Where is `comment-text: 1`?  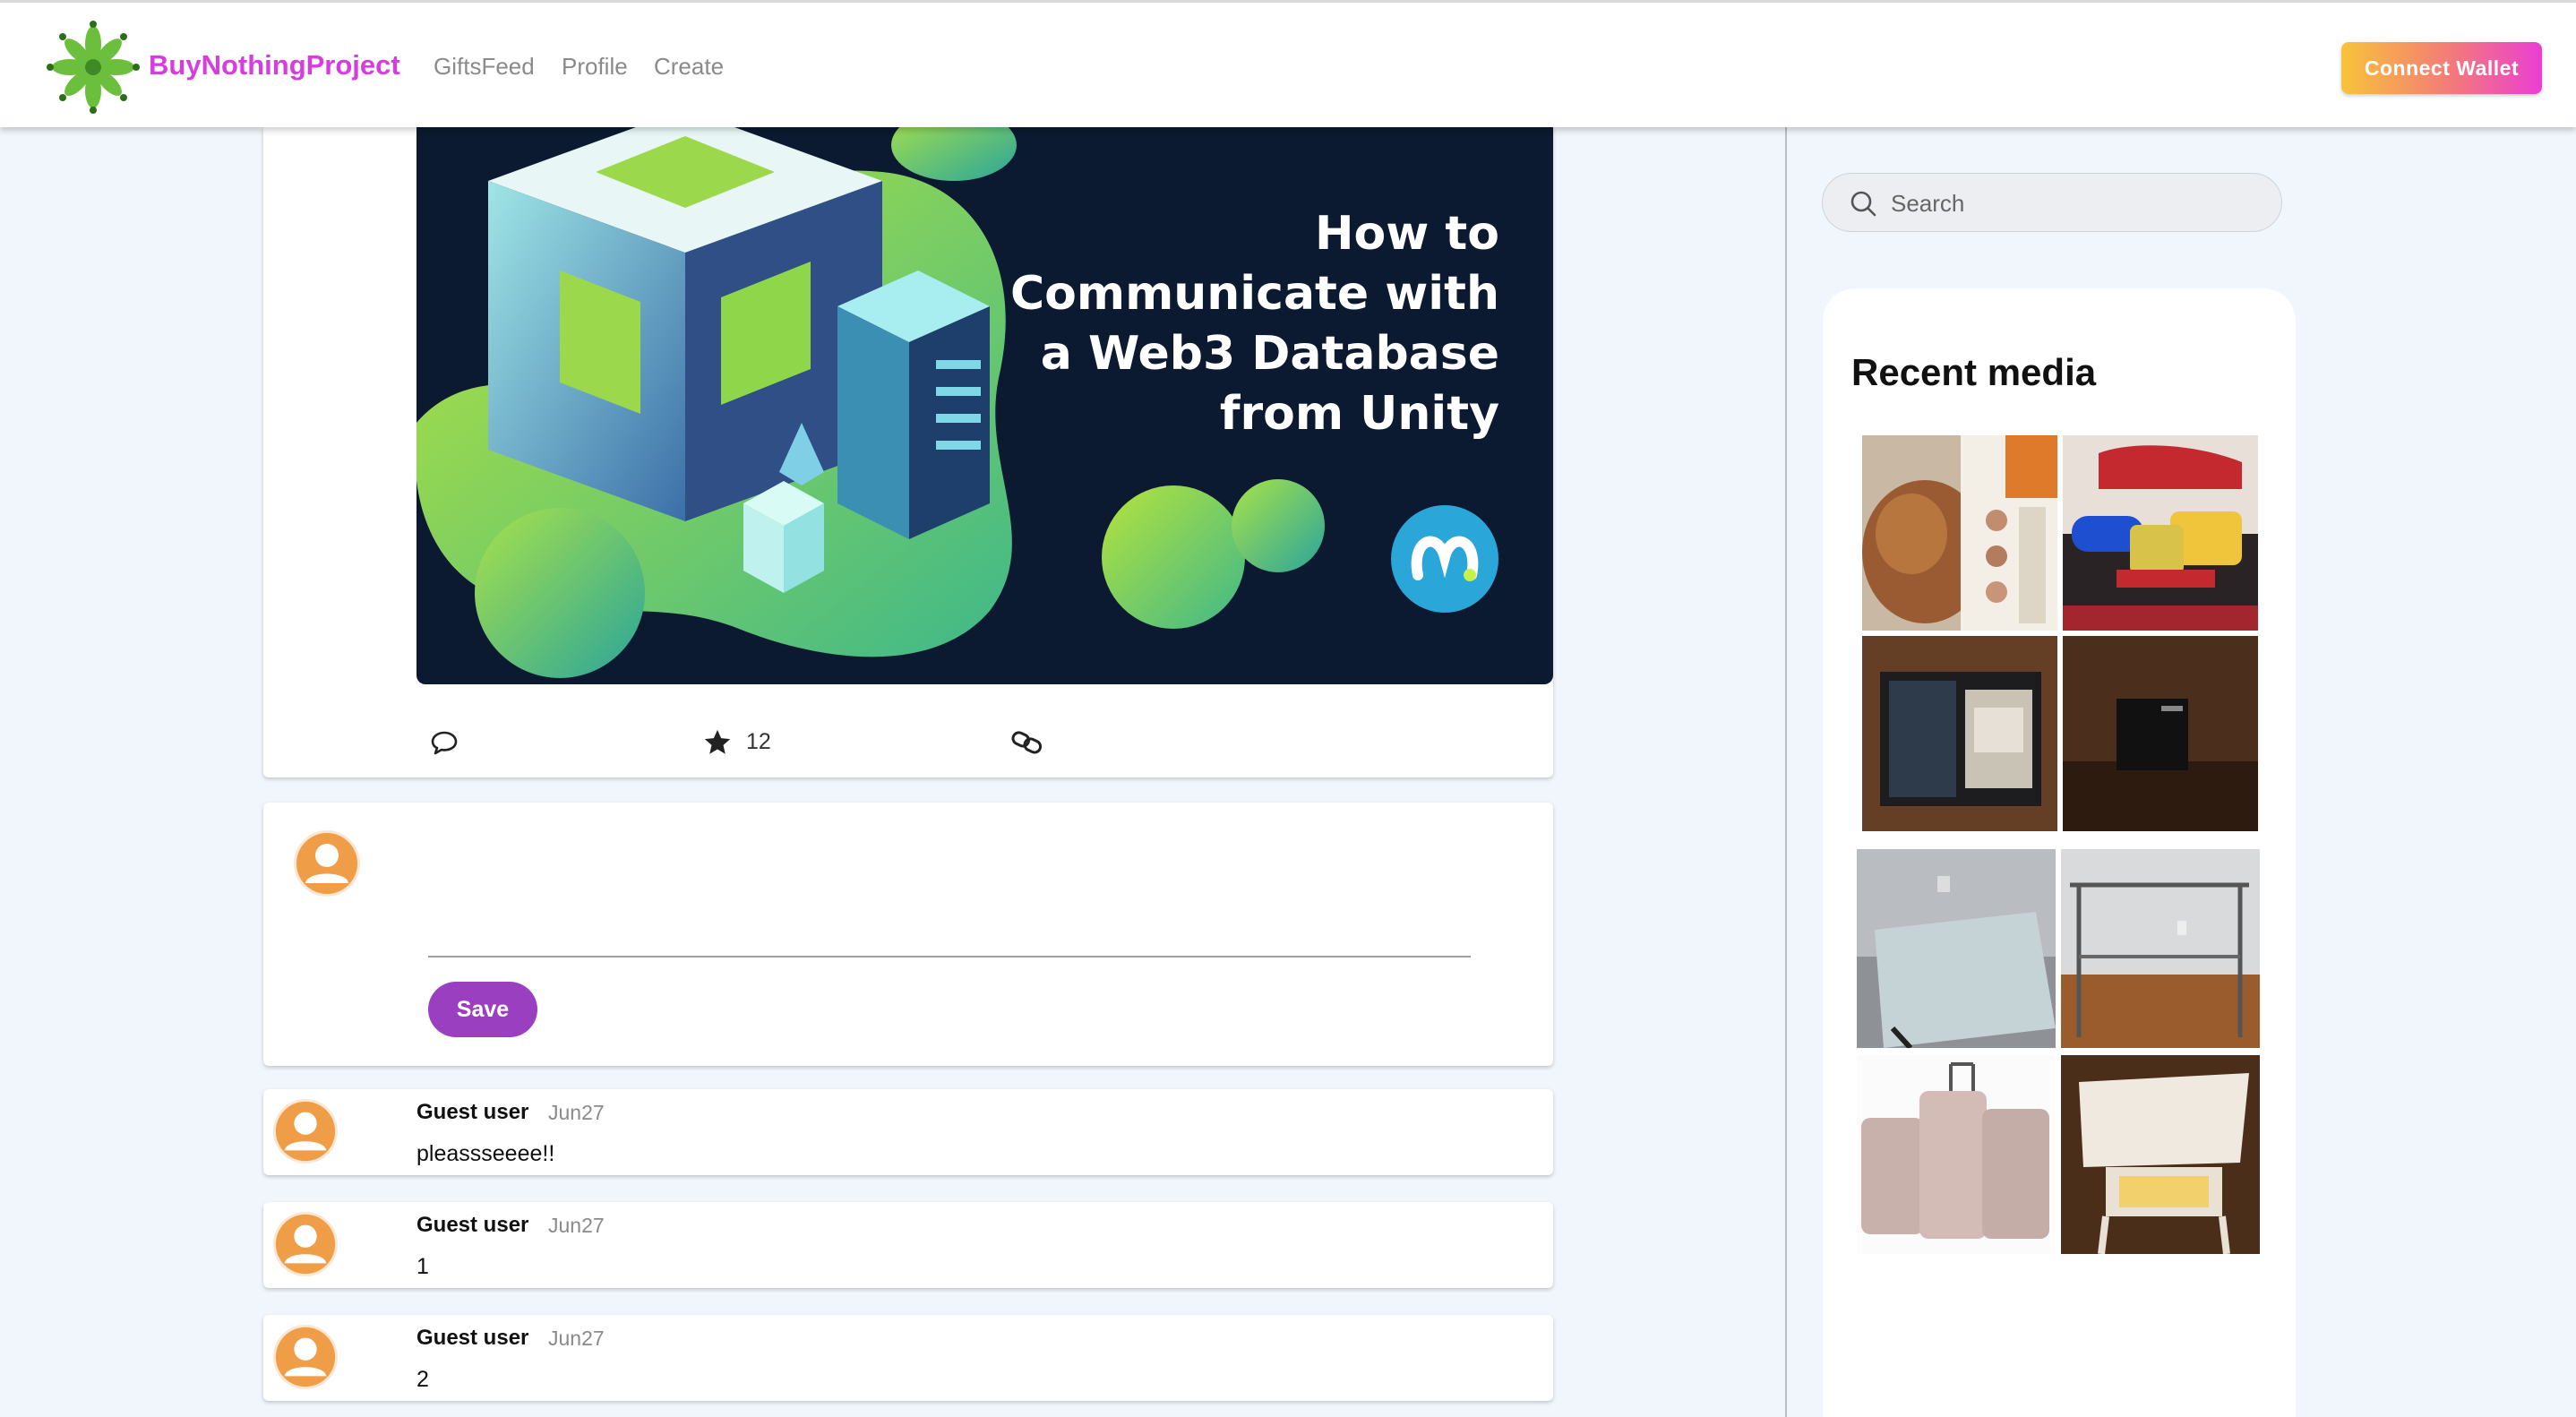
comment-text: 1 is located at coordinates (422, 1266).